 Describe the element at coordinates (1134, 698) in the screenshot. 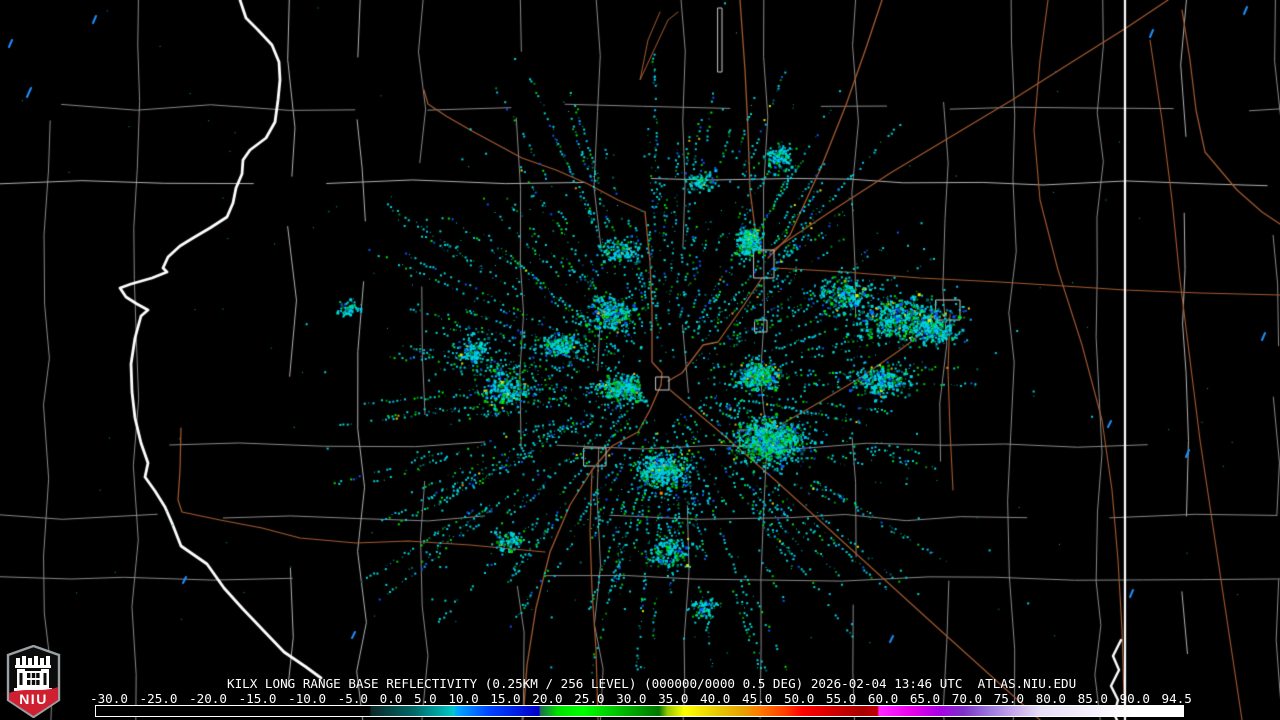

I see `colorbar-tick-label: 90.0` at that location.